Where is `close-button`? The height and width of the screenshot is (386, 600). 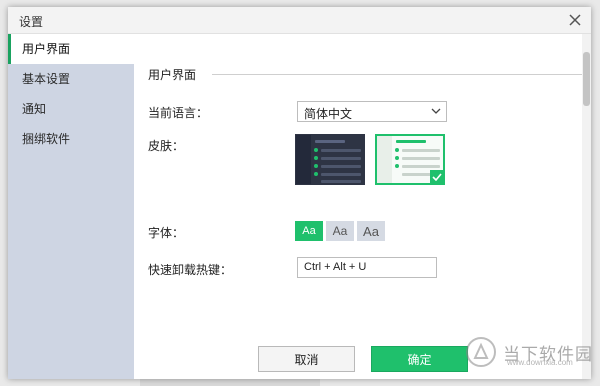 close-button is located at coordinates (575, 20).